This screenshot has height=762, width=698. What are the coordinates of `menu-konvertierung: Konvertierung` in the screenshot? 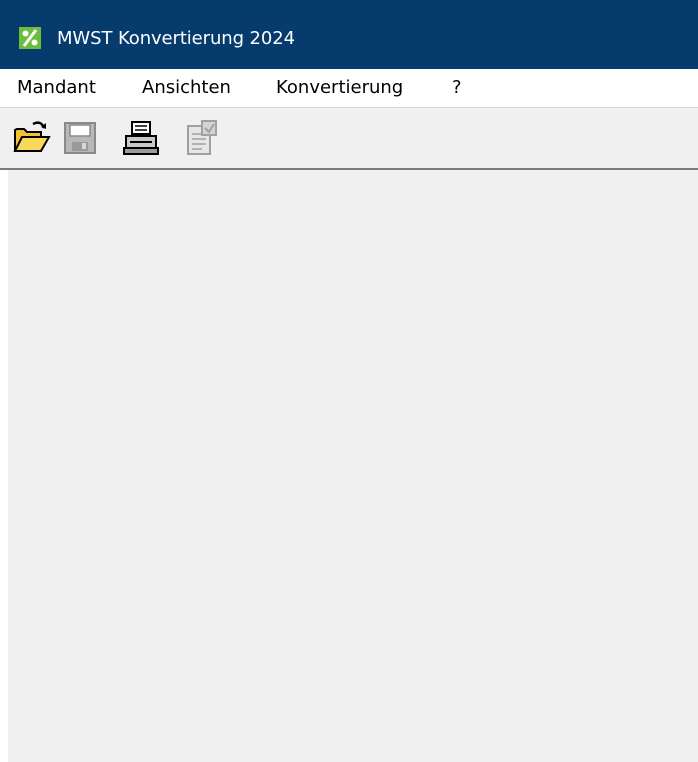 It's located at (339, 88).